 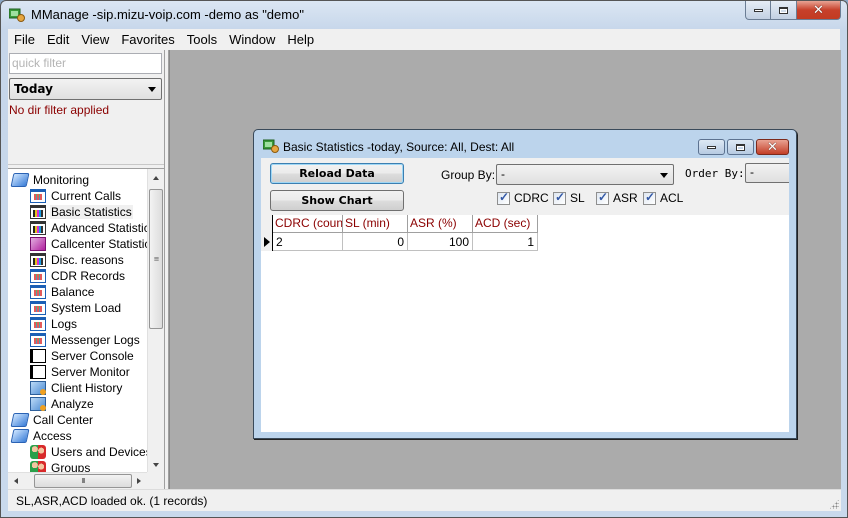 What do you see at coordinates (58, 39) in the screenshot?
I see `menu-edit: Edit` at bounding box center [58, 39].